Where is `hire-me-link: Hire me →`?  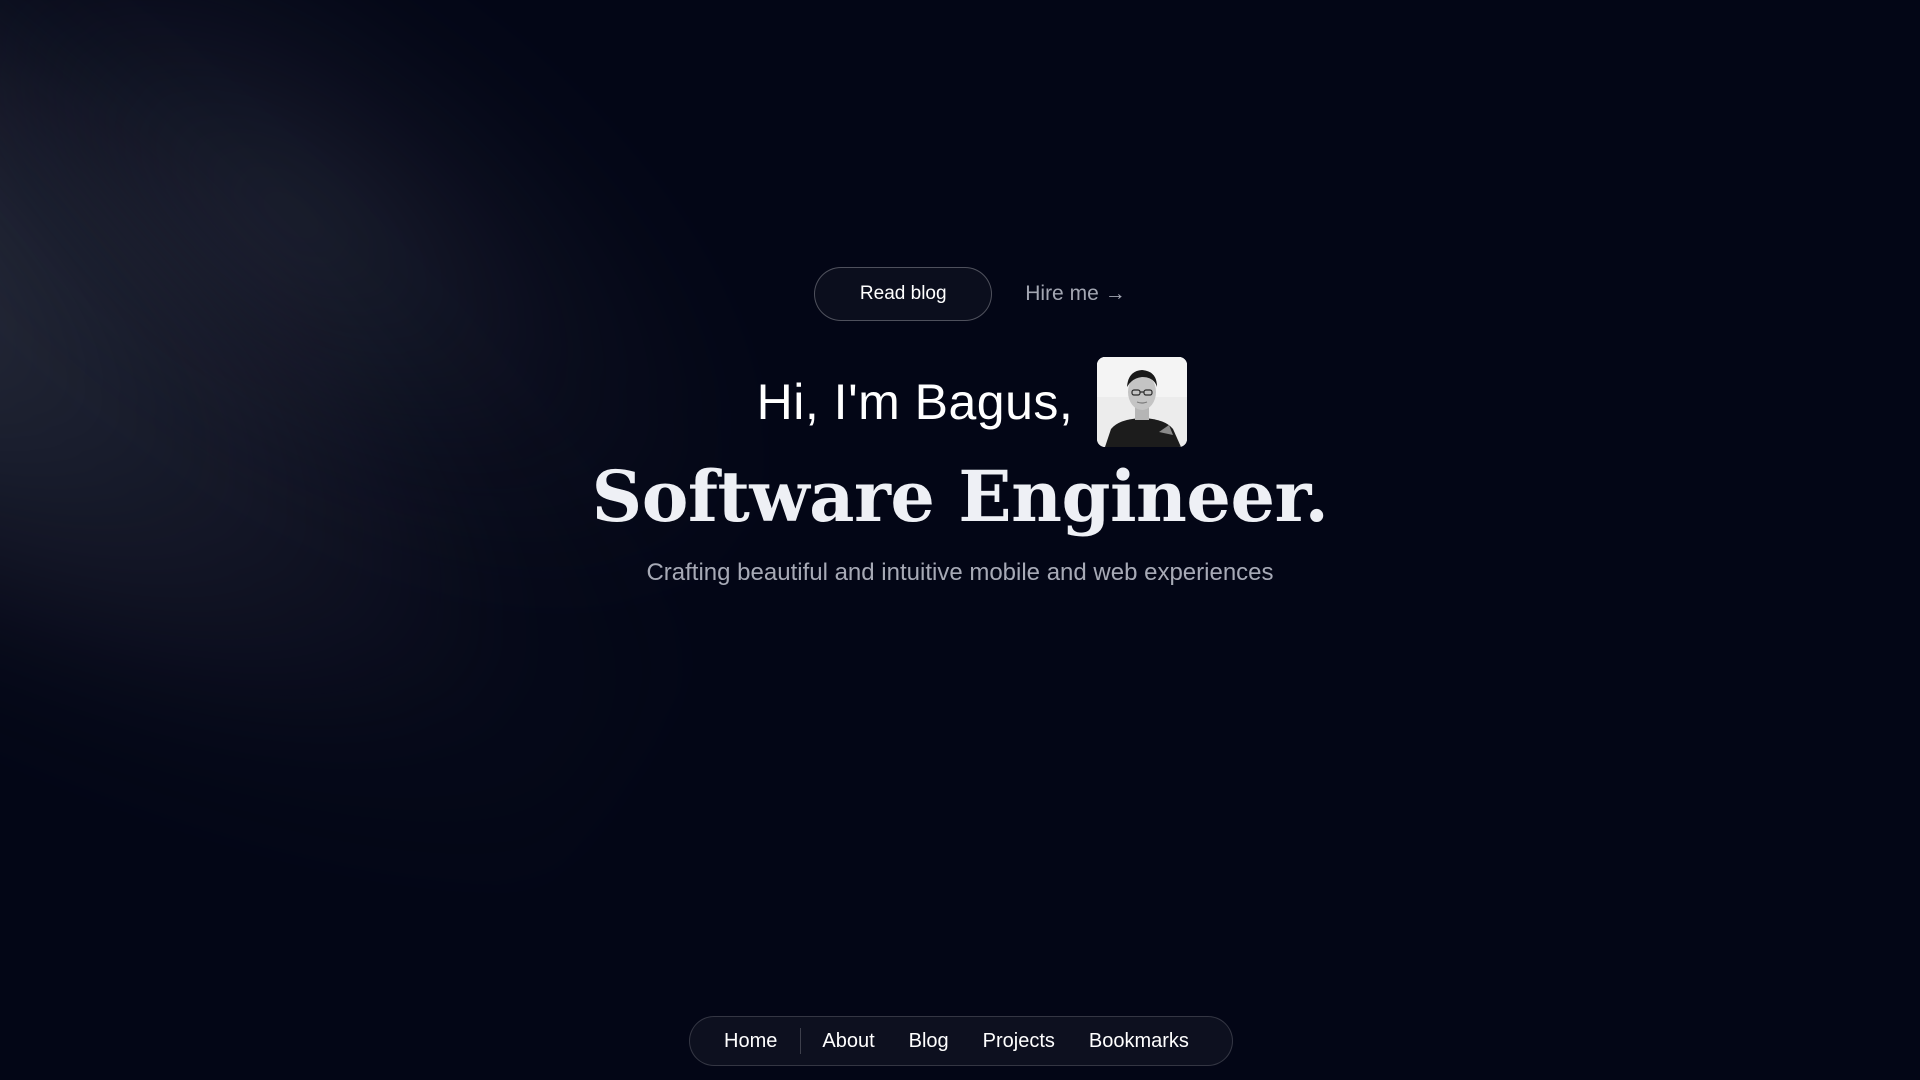
hire-me-link: Hire me → is located at coordinates (1075, 294).